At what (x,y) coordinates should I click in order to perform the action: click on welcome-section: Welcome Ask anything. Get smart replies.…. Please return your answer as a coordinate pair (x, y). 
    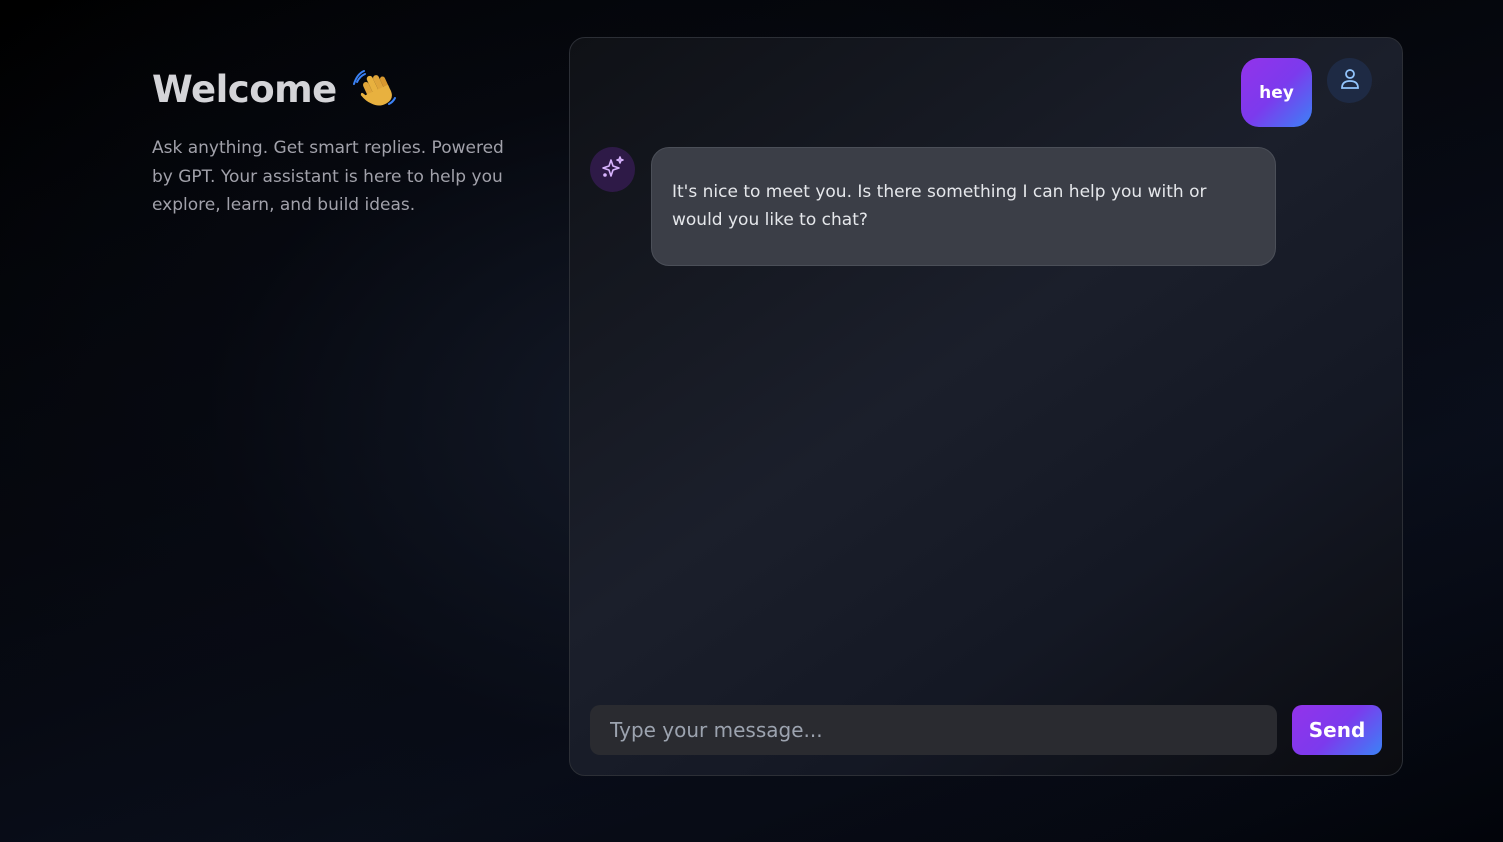
    Looking at the image, I should click on (332, 144).